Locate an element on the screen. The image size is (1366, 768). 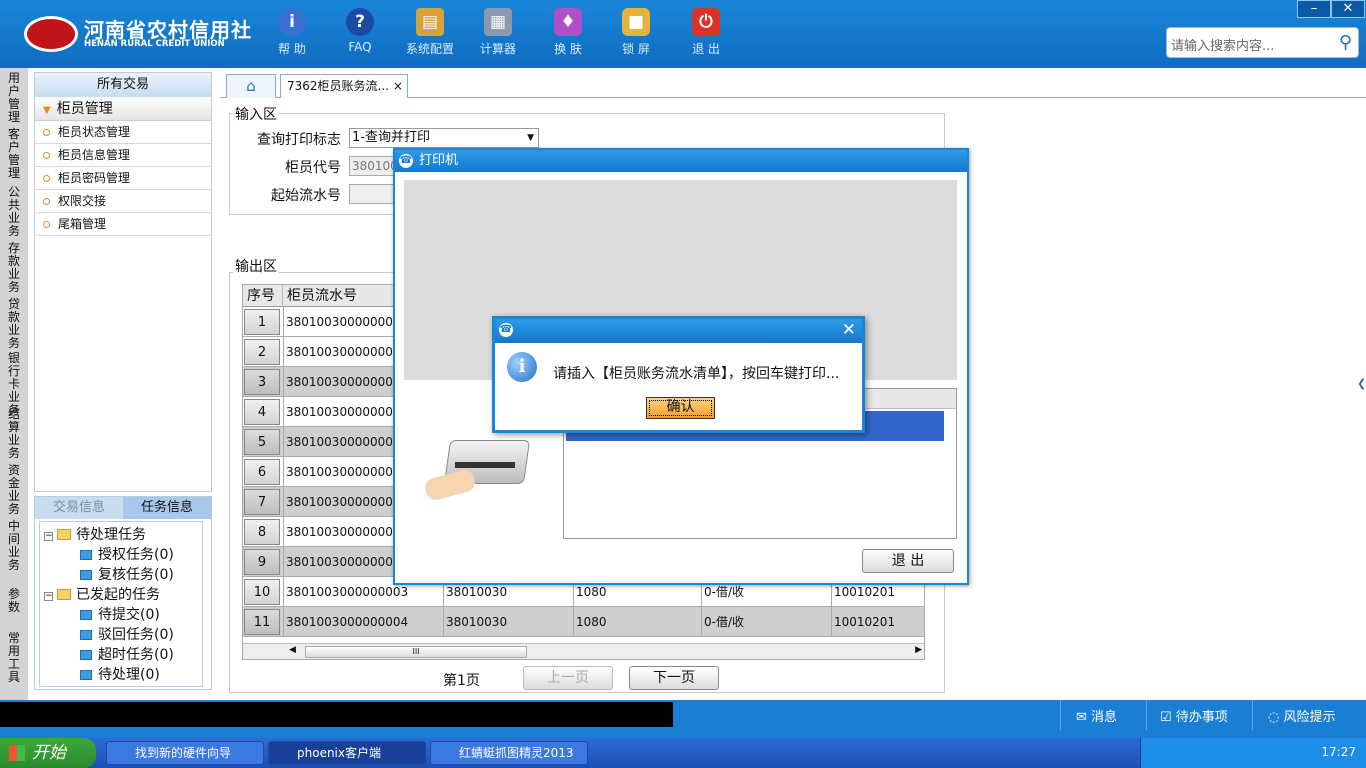
skin-button: ♦ 换 肤 is located at coordinates (568, 32).